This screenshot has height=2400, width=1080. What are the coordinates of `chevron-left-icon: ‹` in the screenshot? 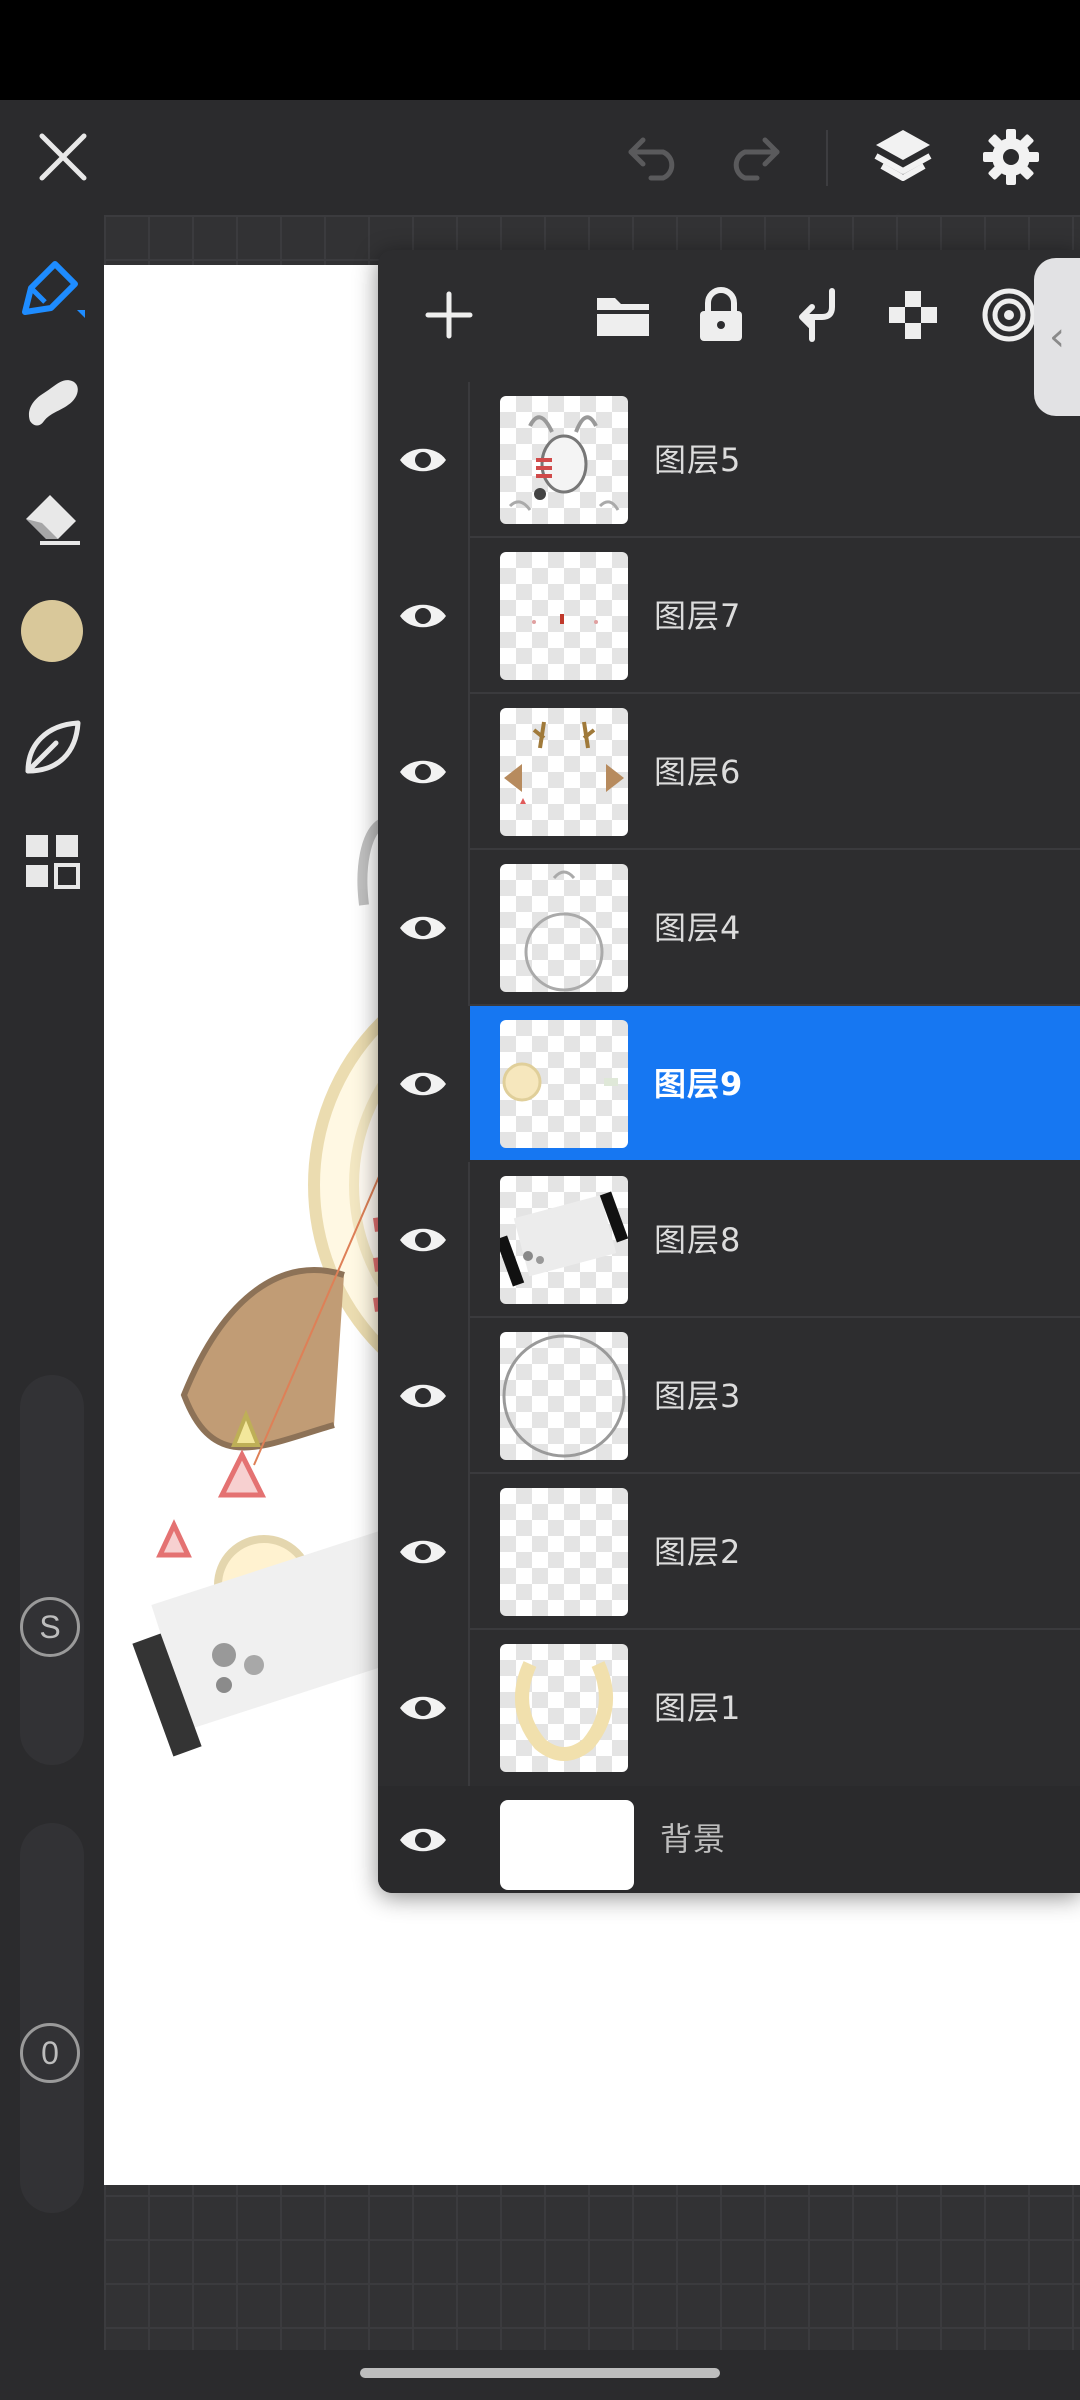 It's located at (1057, 337).